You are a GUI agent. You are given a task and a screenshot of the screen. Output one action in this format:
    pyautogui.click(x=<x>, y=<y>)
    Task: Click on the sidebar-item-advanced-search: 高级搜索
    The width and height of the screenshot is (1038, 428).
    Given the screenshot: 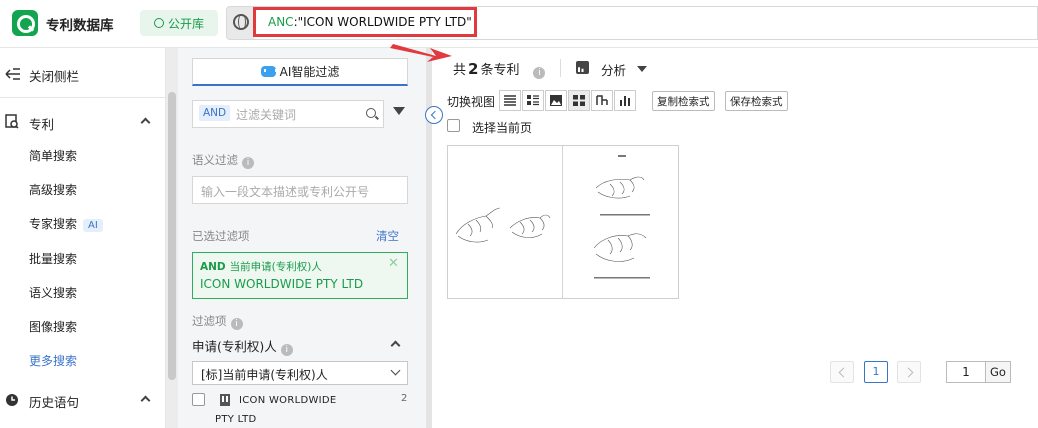 What is the action you would take?
    pyautogui.click(x=53, y=189)
    